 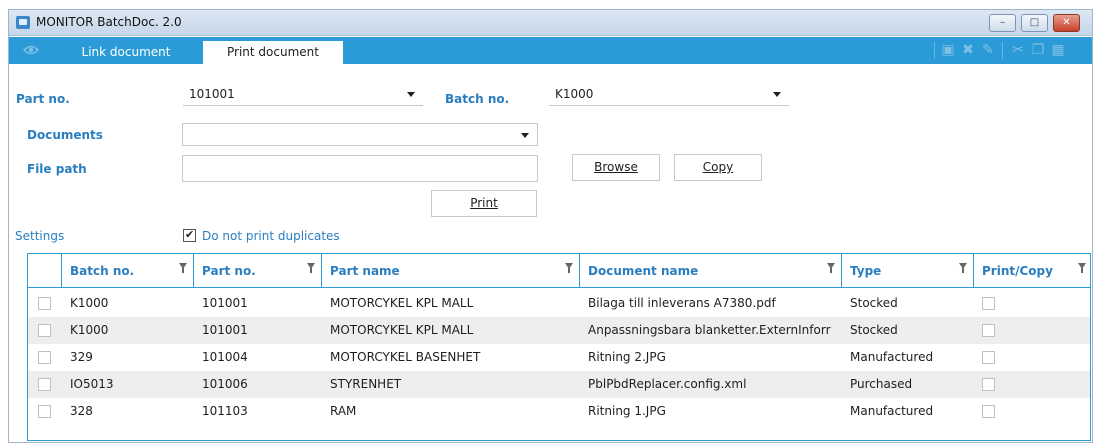 What do you see at coordinates (881, 384) in the screenshot?
I see `cell-type: Purchased` at bounding box center [881, 384].